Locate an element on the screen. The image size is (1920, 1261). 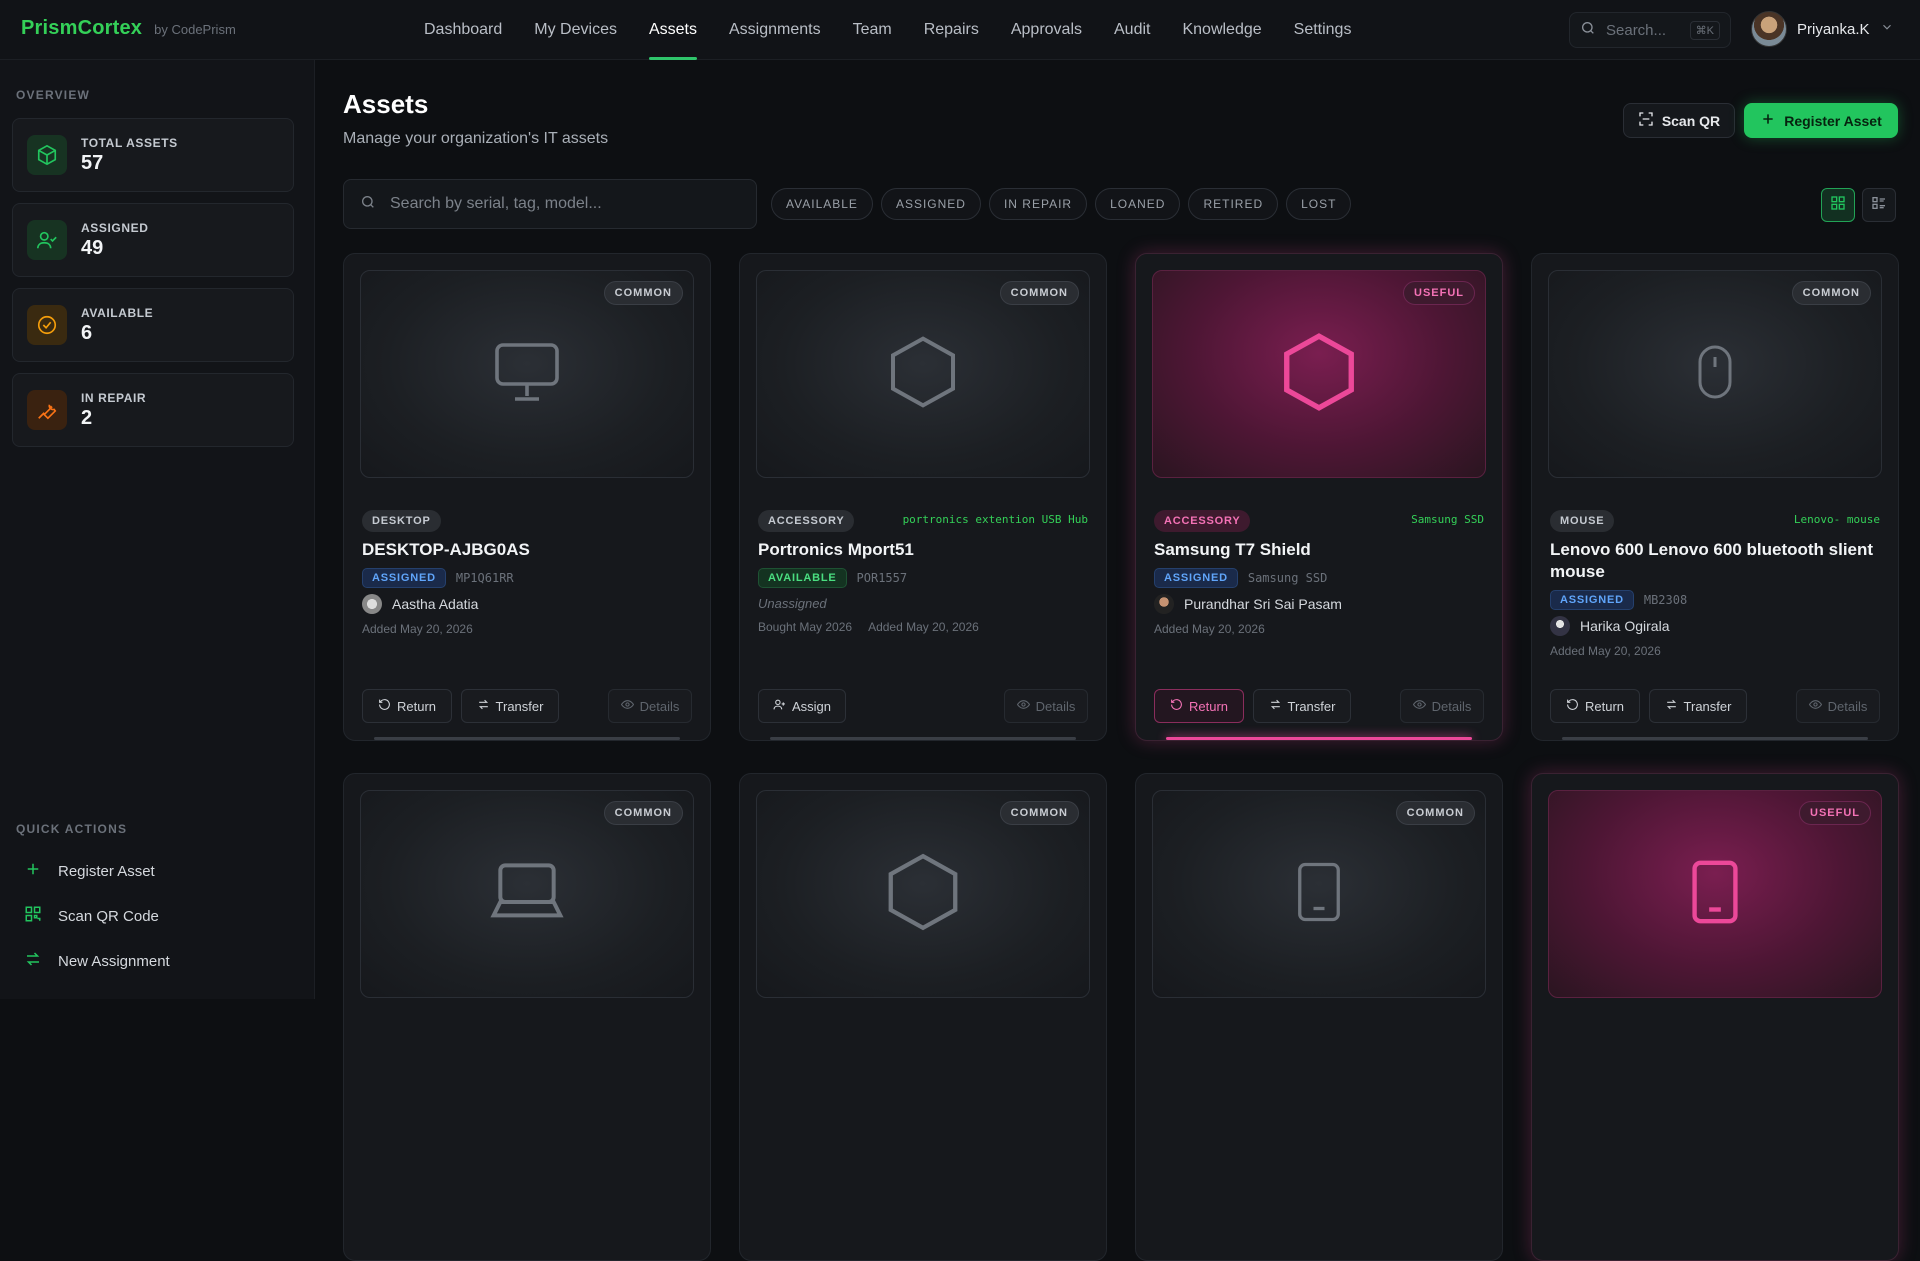
hexagon-icon is located at coordinates (923, 374).